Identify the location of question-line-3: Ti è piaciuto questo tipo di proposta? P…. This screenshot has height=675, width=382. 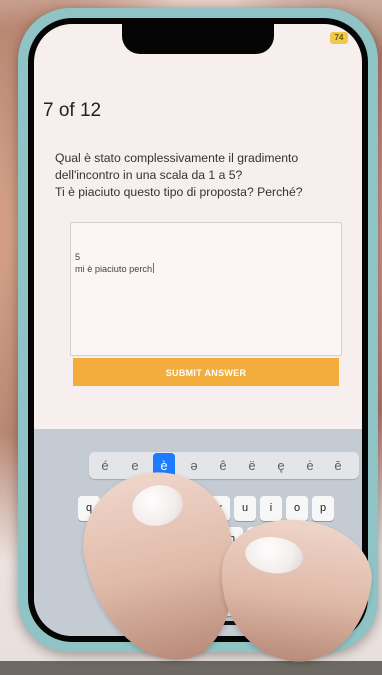
(179, 192).